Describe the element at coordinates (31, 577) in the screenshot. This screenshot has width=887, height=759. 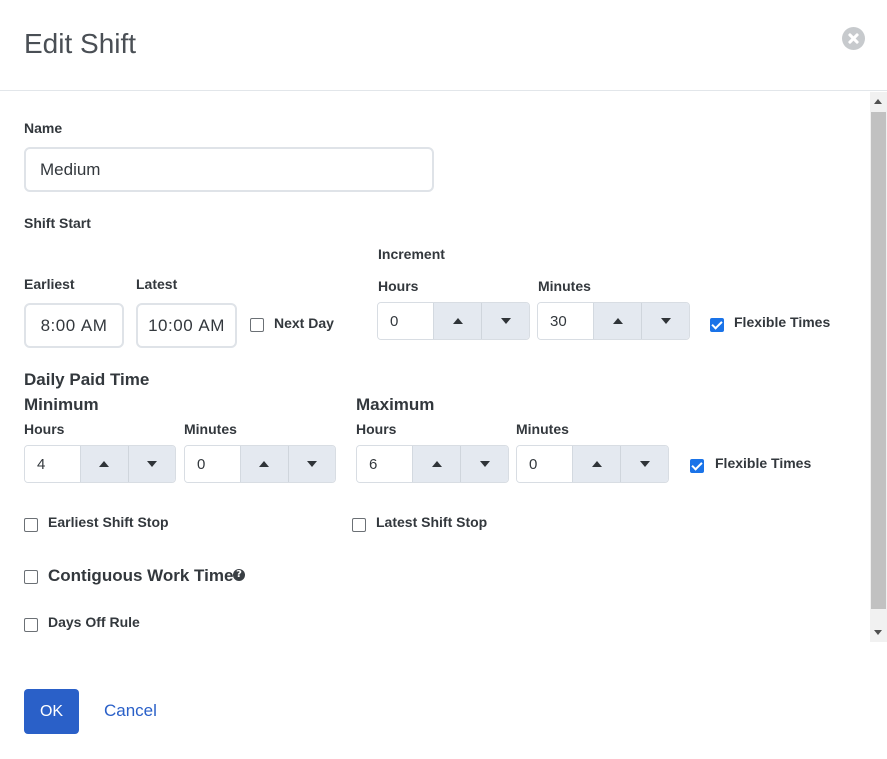
I see `contiguous-work-time-checkbox` at that location.